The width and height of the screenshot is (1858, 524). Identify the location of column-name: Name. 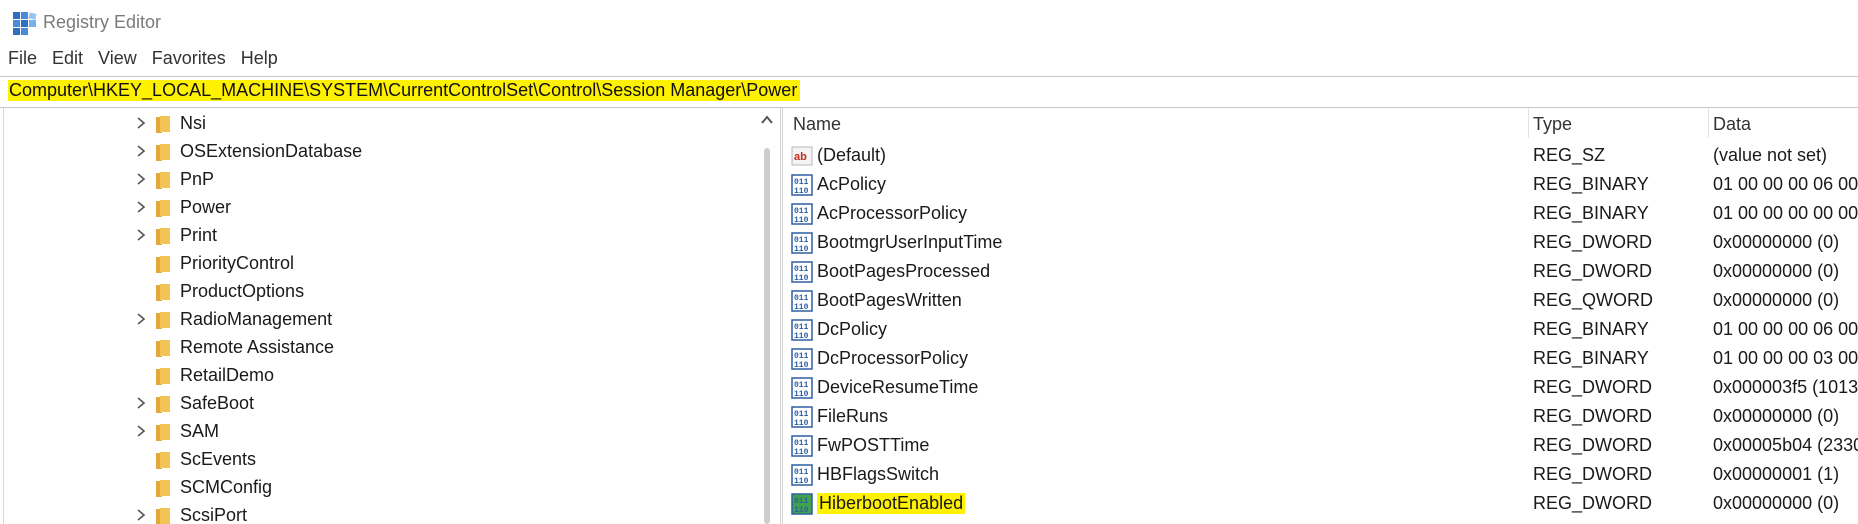
(817, 129).